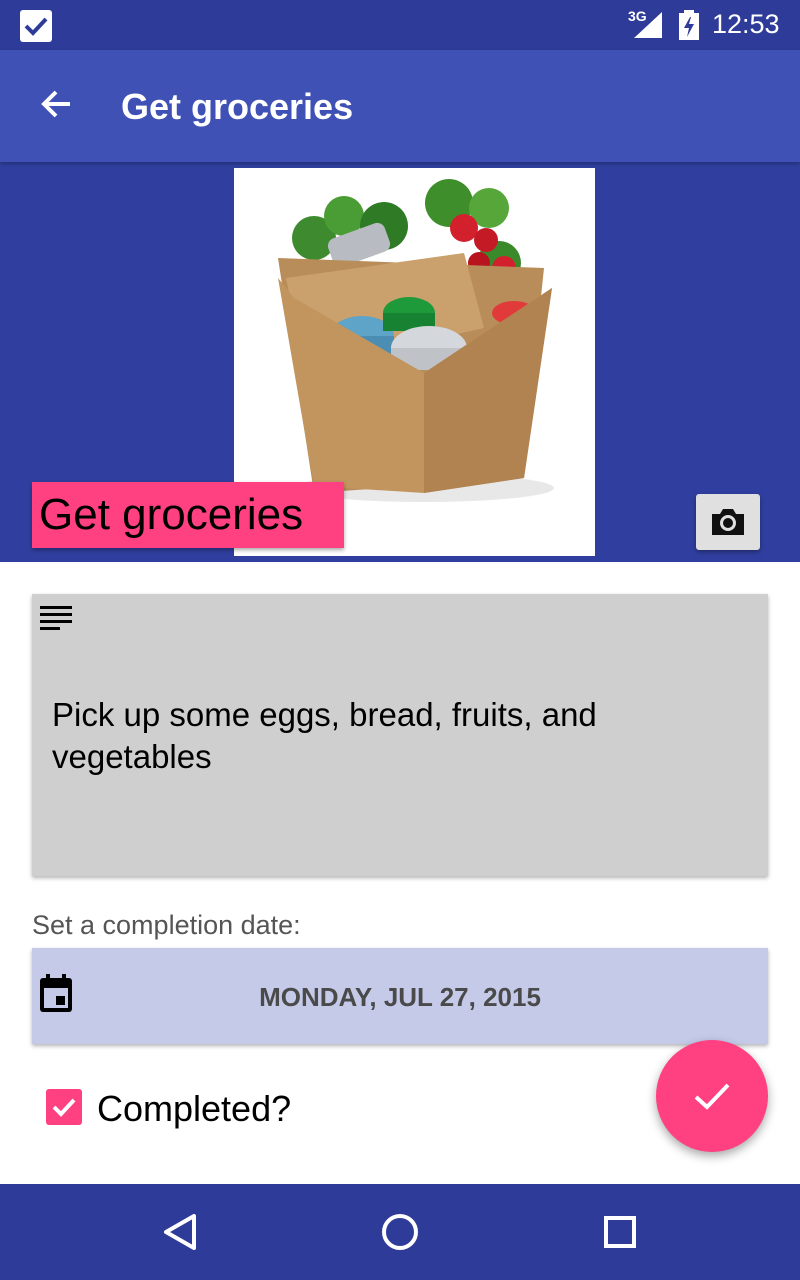  Describe the element at coordinates (237, 106) in the screenshot. I see `page-title: Get groceries` at that location.